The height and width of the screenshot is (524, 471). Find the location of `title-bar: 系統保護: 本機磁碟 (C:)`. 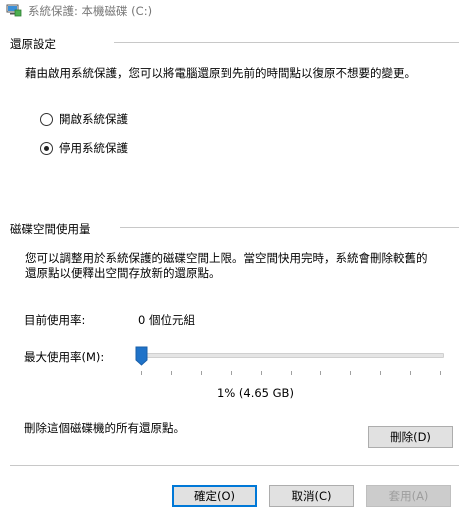

title-bar: 系統保護: 本機磁碟 (C:) is located at coordinates (235, 11).